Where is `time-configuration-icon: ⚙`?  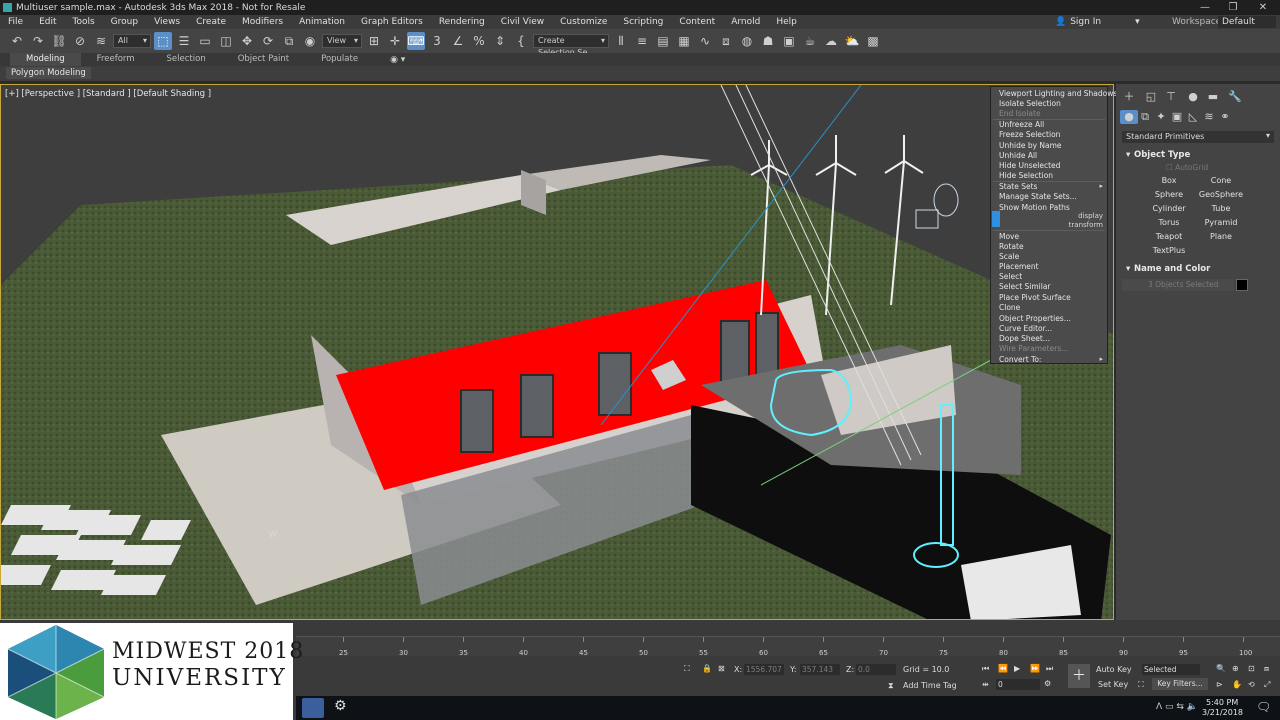 time-configuration-icon: ⚙ is located at coordinates (1047, 683).